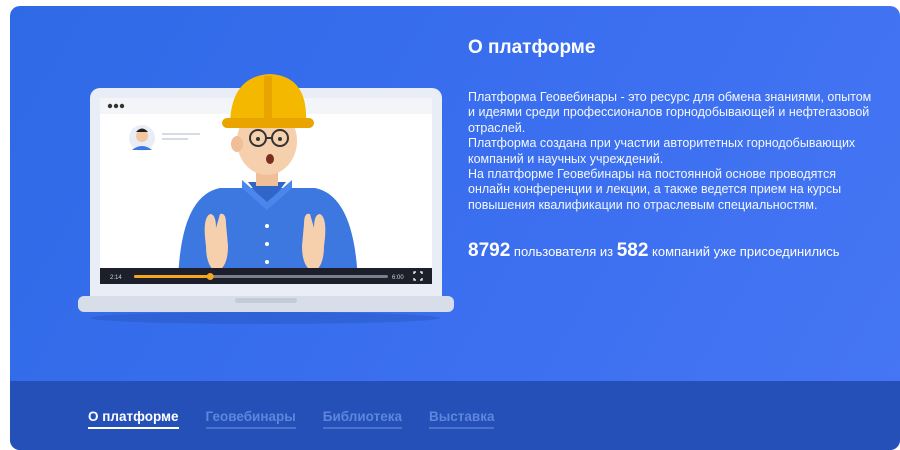 Image resolution: width=900 pixels, height=450 pixels. Describe the element at coordinates (172, 276) in the screenshot. I see `video-progress-fill` at that location.